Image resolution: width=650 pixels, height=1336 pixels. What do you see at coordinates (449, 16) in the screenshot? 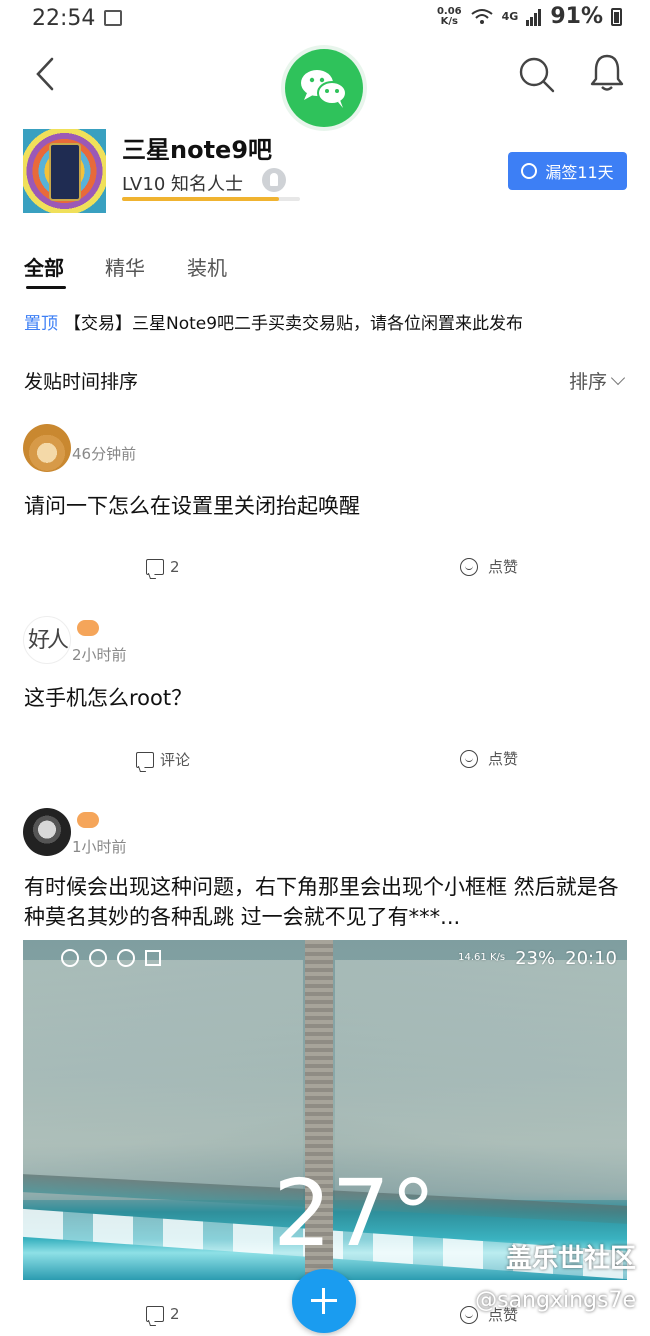
I see `net-speed: 0.06 K/s` at bounding box center [449, 16].